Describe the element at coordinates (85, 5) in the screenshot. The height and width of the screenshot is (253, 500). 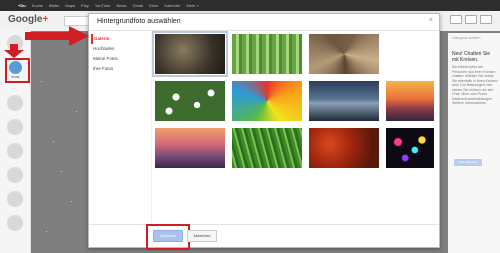
I see `top-nav-item: Play` at that location.